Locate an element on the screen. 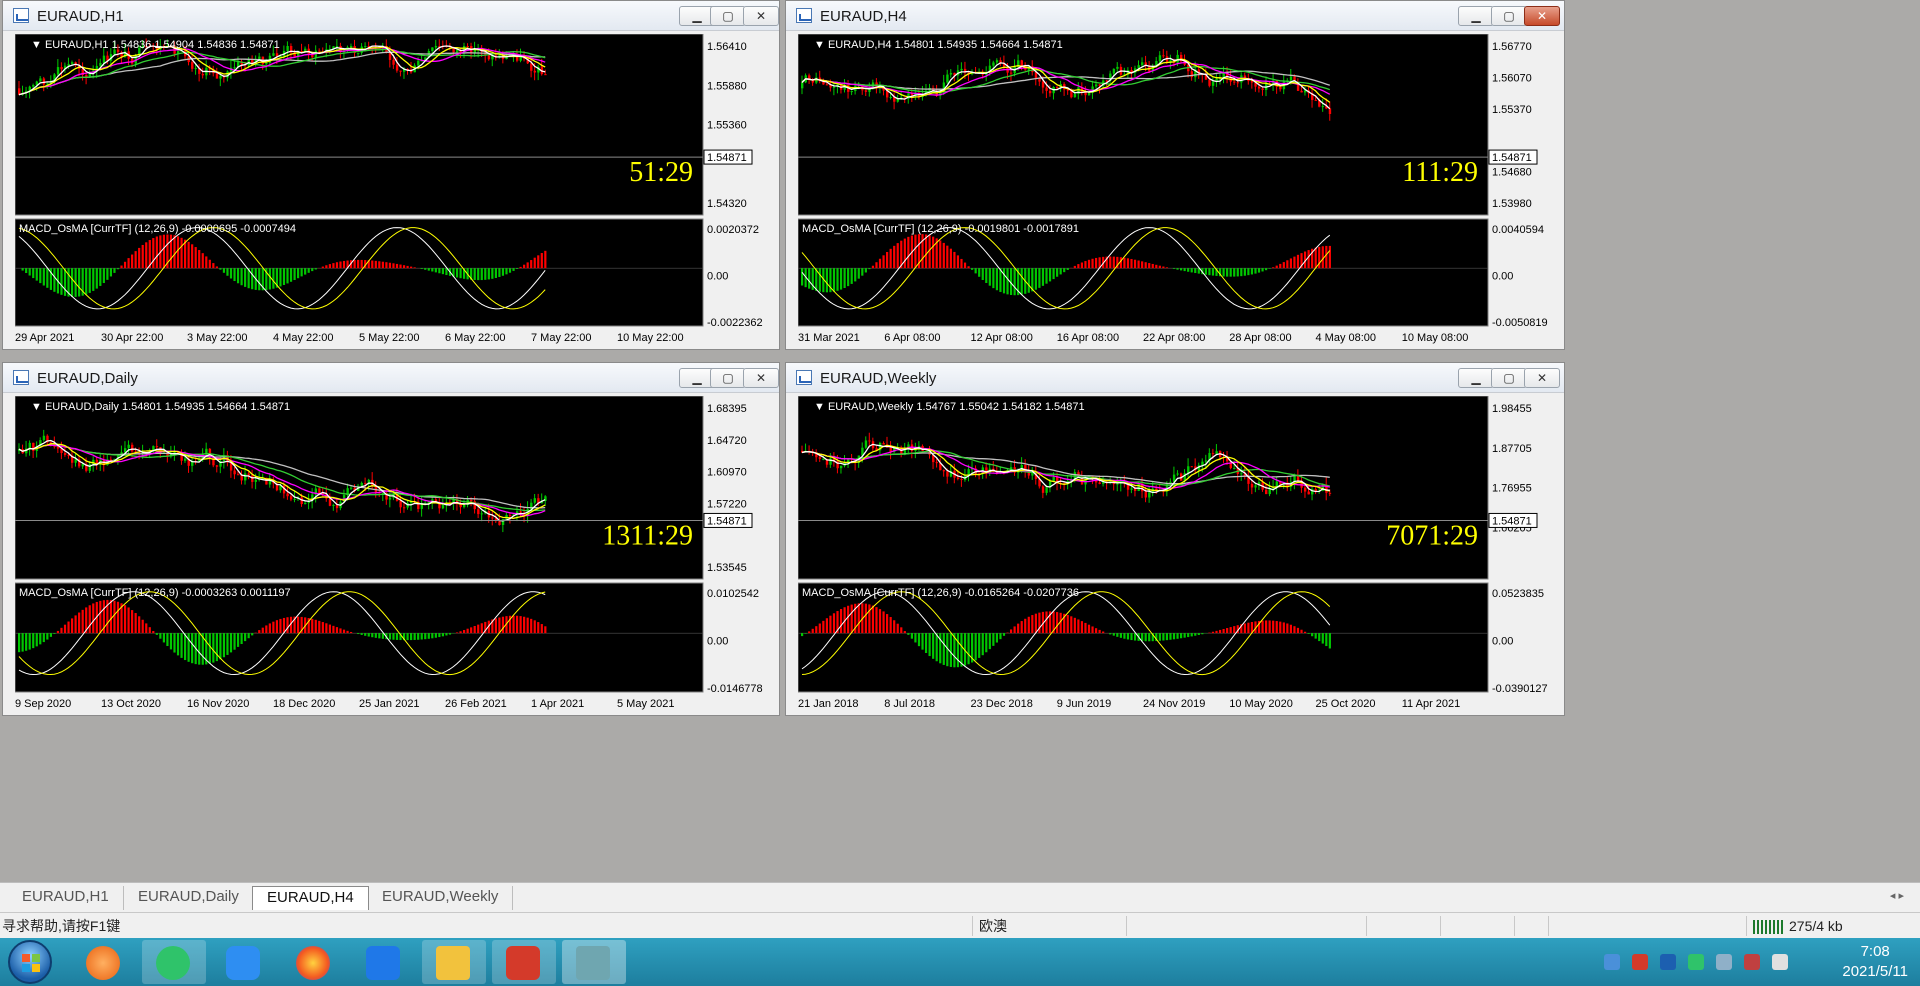  signal-icon is located at coordinates (1780, 962).